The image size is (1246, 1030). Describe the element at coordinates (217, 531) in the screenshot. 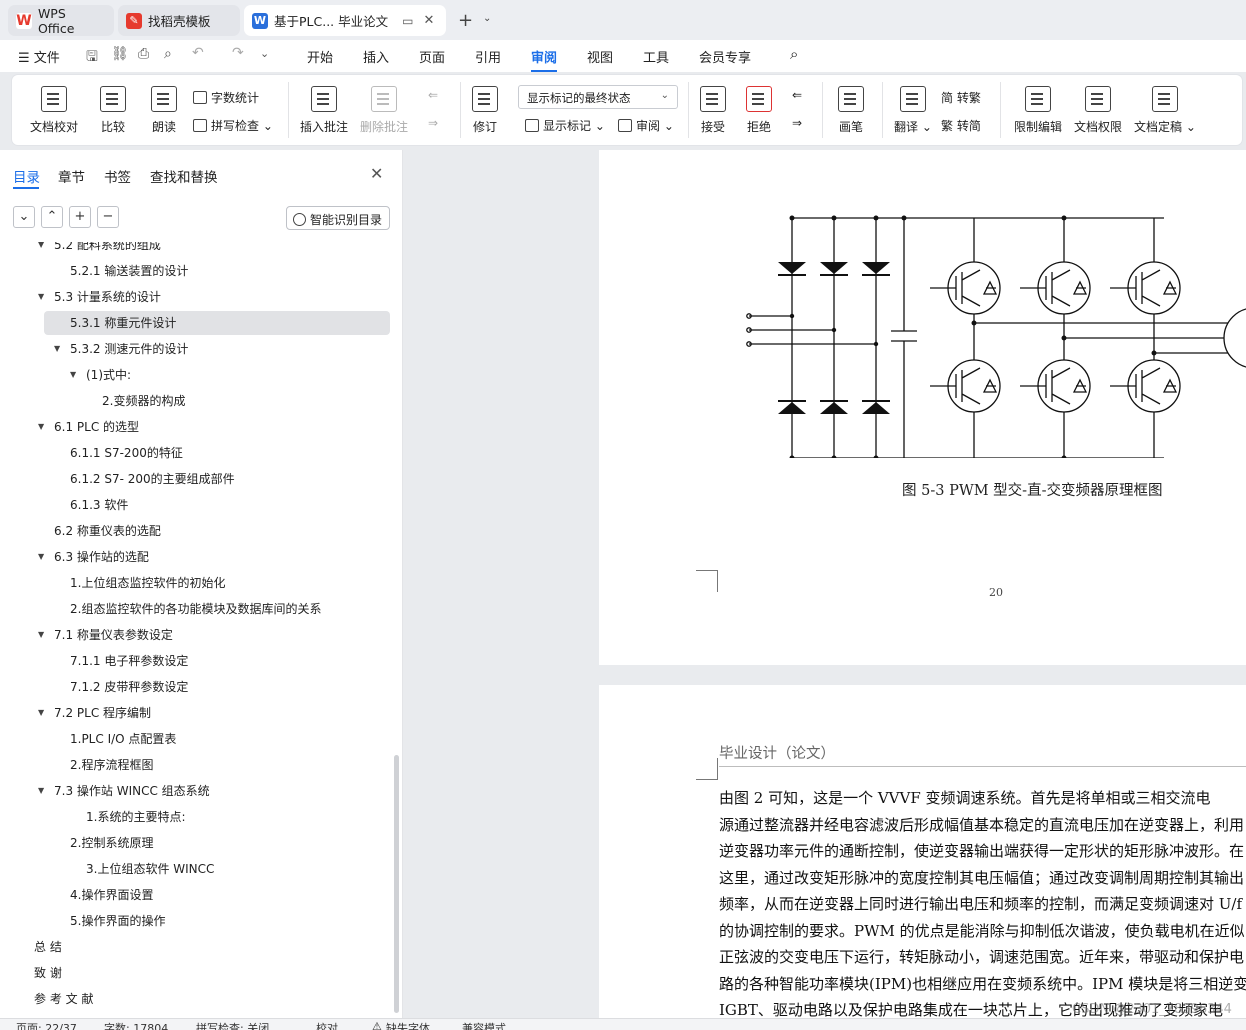

I see `toc-item: 6.2 称重仪表的选配` at that location.